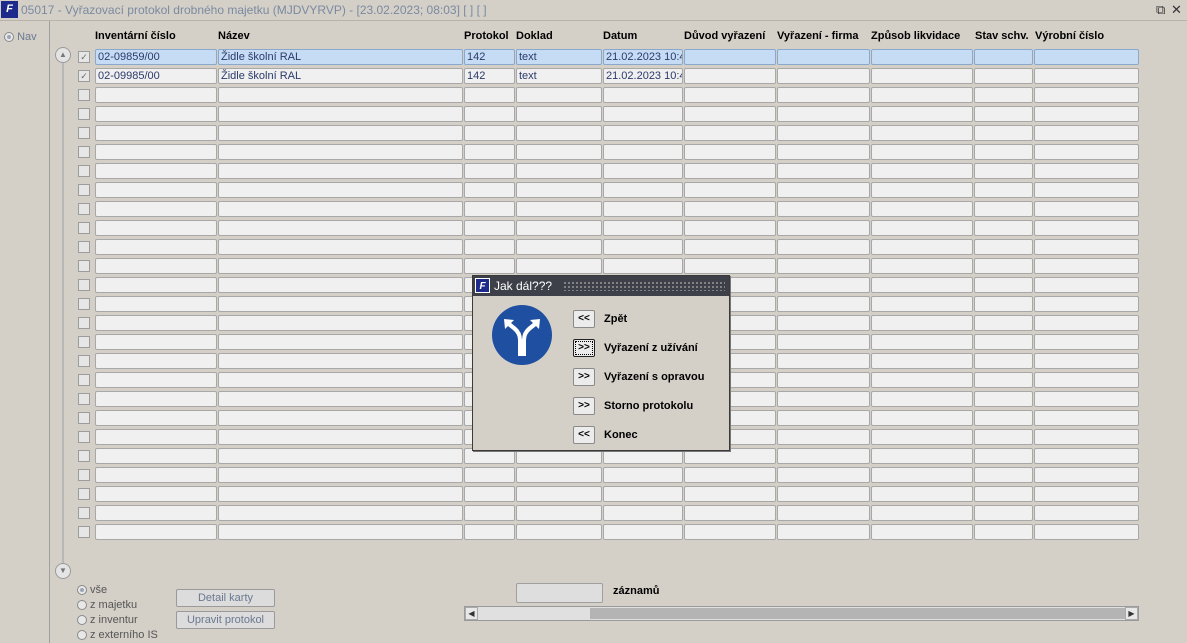  What do you see at coordinates (225, 620) in the screenshot?
I see `edit-protocol-button: Upravit protokol` at bounding box center [225, 620].